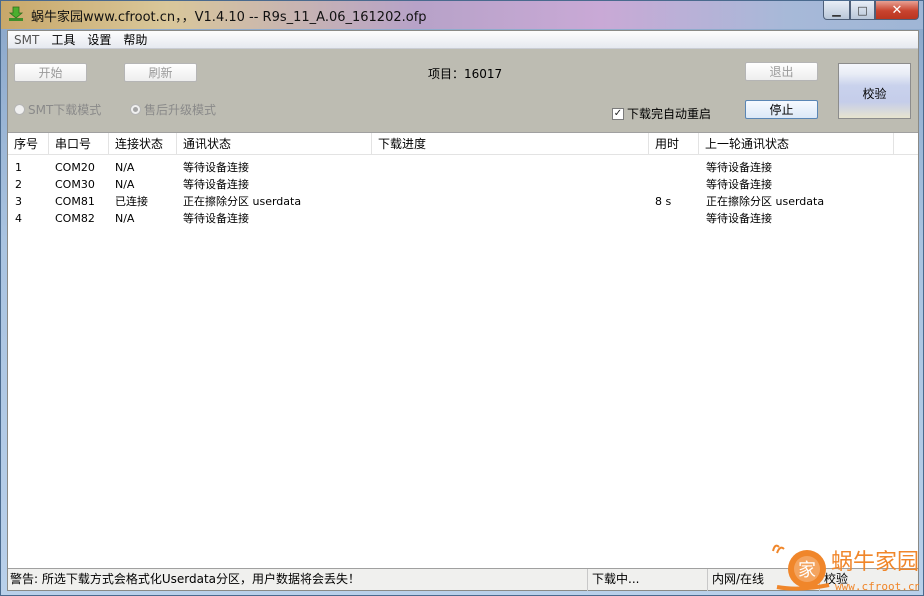  Describe the element at coordinates (463, 40) in the screenshot. I see `menu-bar: SMT 工具 设置 帮助` at that location.